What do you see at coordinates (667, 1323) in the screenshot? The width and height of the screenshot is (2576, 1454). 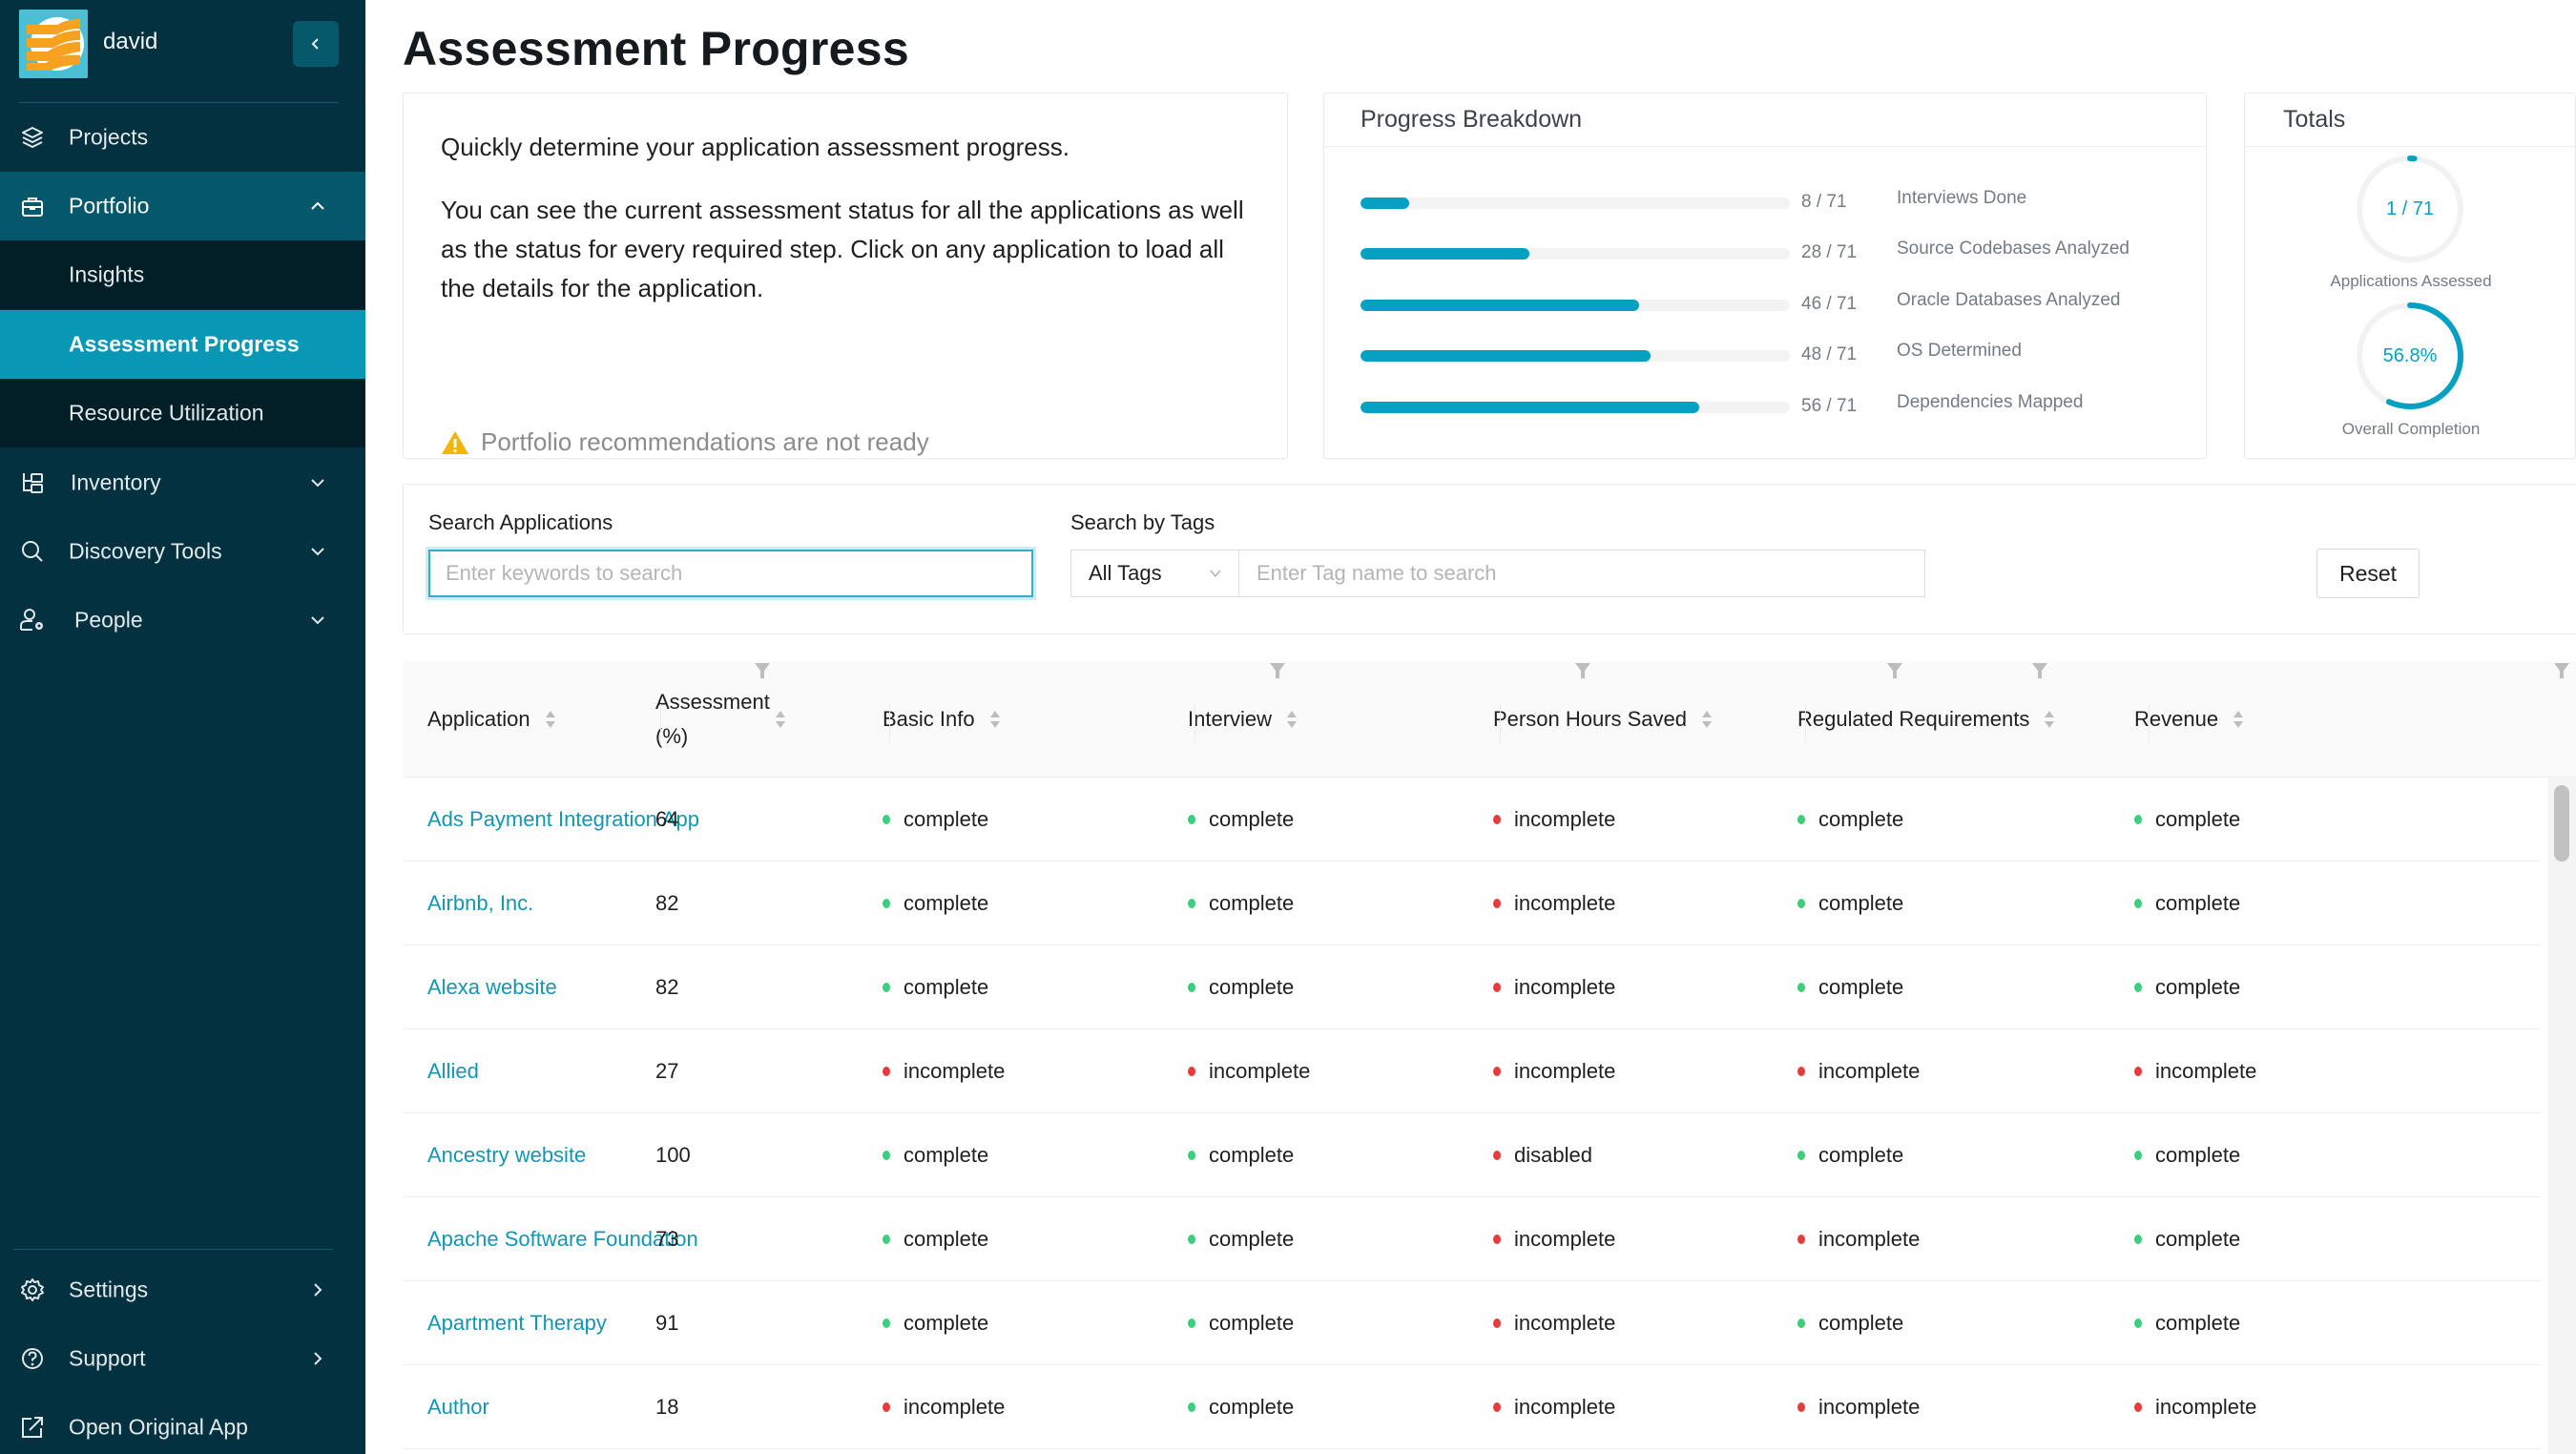 I see `assessment-percent: 91` at bounding box center [667, 1323].